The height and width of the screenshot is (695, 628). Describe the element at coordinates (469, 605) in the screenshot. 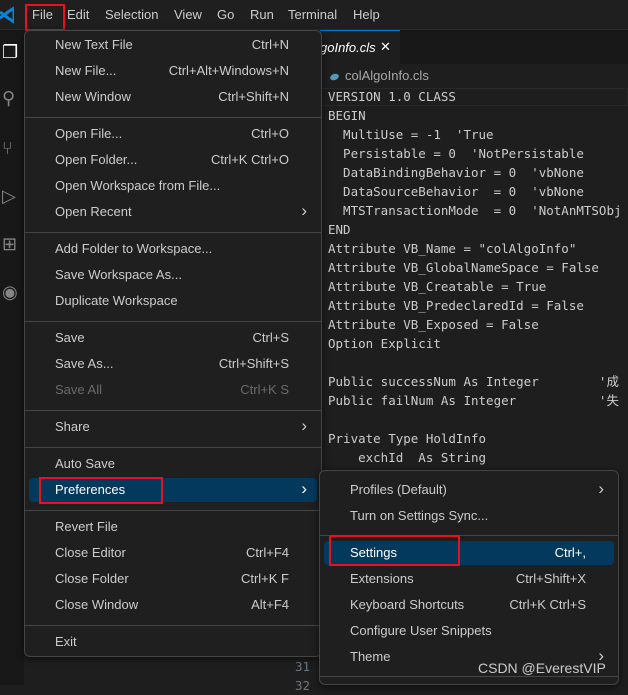

I see `menu-item-keyboard-shortcuts: Keyboard Shortcuts Ctrl+K Ctrl+S` at that location.